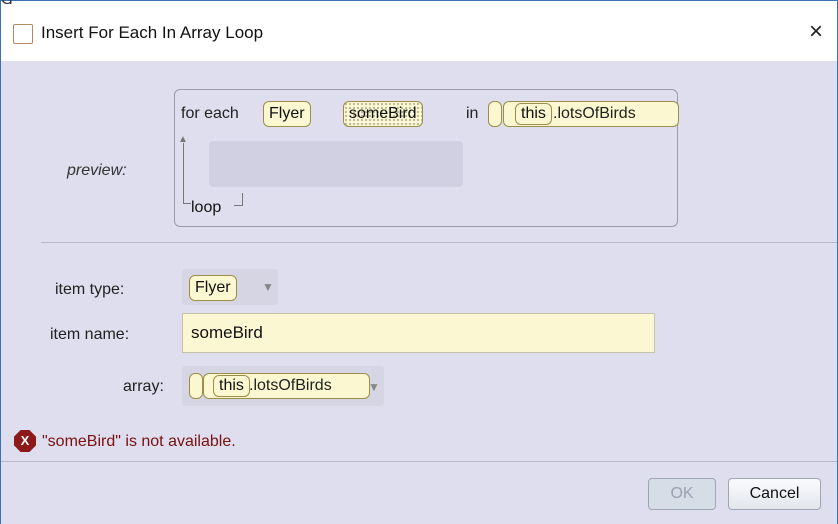 The image size is (838, 524). Describe the element at coordinates (231, 386) in the screenshot. I see `array-this-tile: this` at that location.